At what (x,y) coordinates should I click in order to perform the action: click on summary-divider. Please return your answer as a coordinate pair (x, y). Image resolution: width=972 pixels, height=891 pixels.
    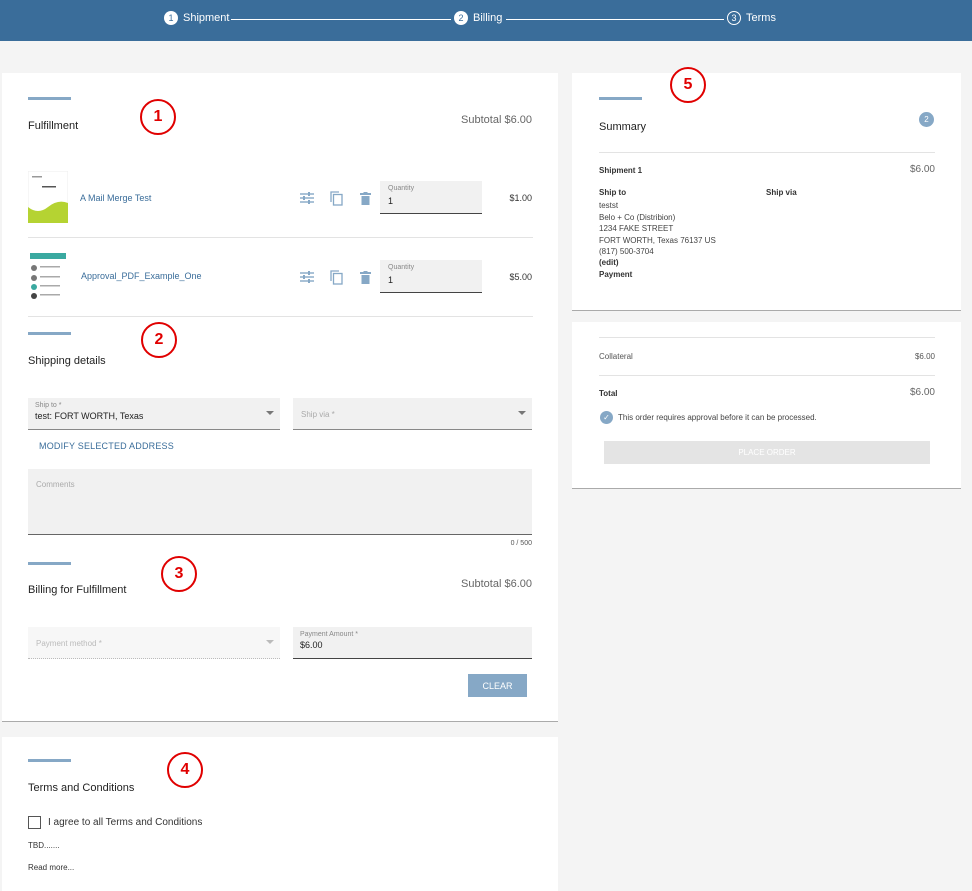
    Looking at the image, I should click on (767, 152).